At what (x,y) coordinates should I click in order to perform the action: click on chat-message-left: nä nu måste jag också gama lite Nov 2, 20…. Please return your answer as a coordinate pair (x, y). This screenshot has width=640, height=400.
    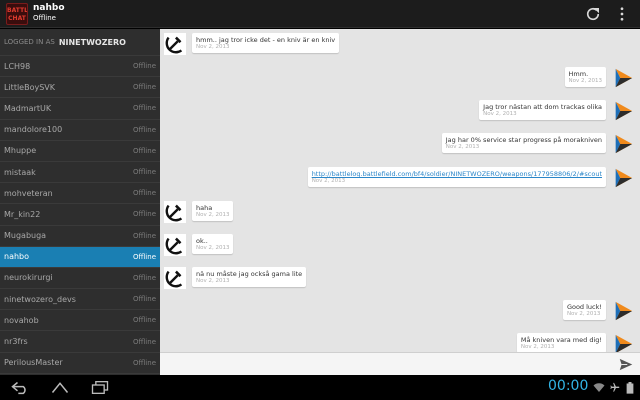
    Looking at the image, I should click on (400, 279).